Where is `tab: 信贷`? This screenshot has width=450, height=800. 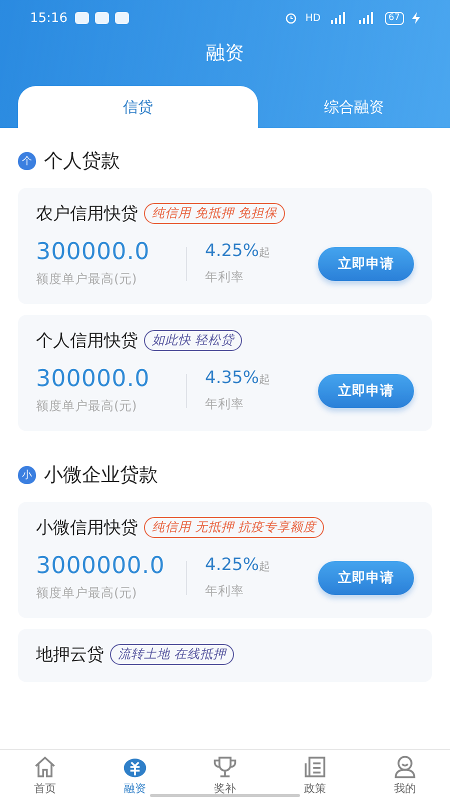
tab: 信贷 is located at coordinates (138, 107).